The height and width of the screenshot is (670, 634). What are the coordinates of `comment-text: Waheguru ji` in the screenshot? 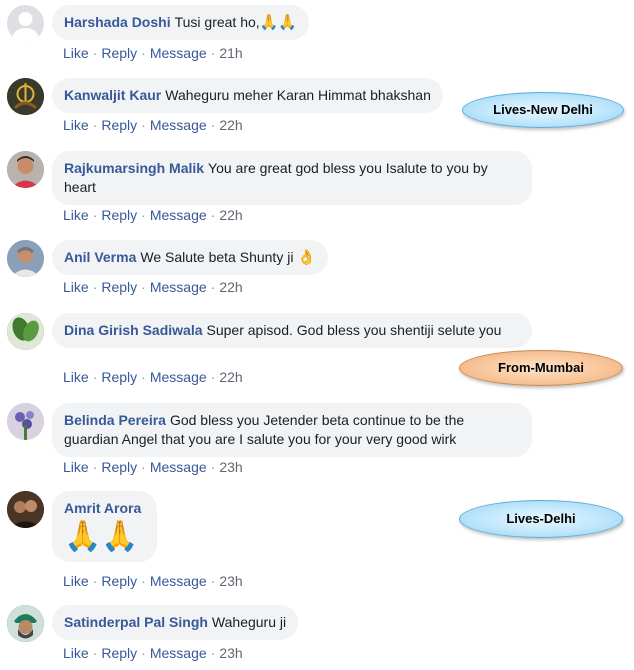 It's located at (249, 622).